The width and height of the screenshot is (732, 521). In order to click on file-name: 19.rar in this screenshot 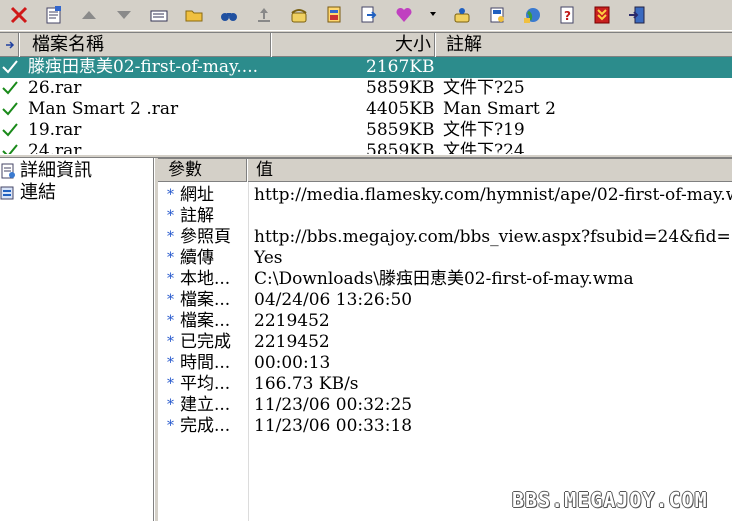, I will do `click(55, 130)`.